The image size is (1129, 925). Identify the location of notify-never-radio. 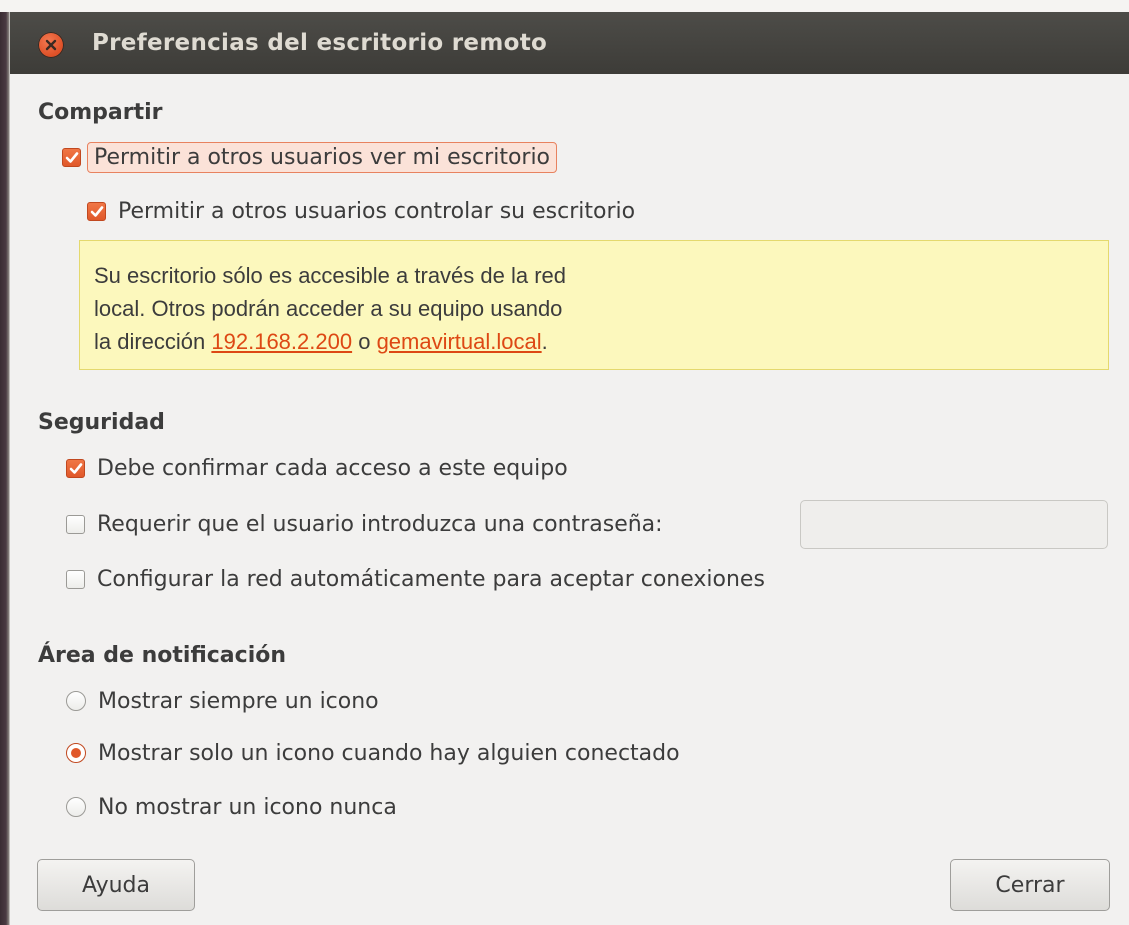
(76, 807).